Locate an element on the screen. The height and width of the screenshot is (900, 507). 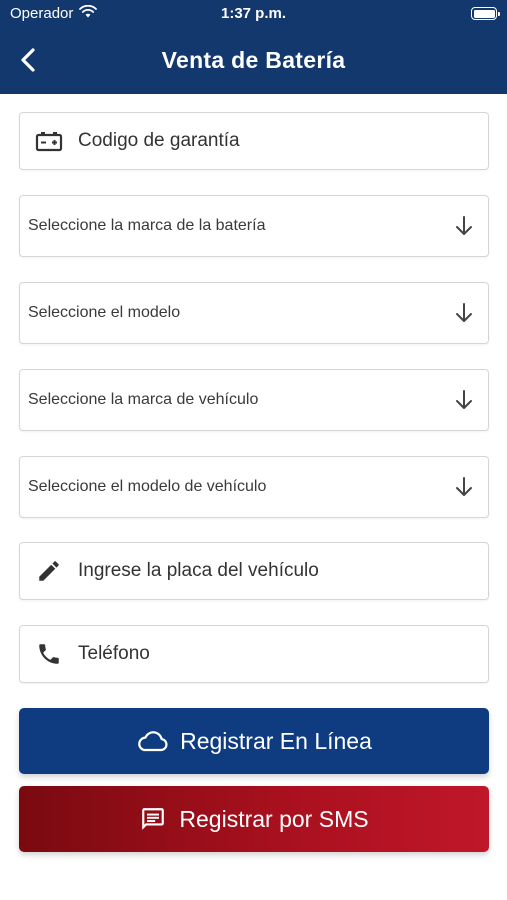
vehicle-brand-placeholder: Seleccione la marca de vehículo is located at coordinates (143, 399).